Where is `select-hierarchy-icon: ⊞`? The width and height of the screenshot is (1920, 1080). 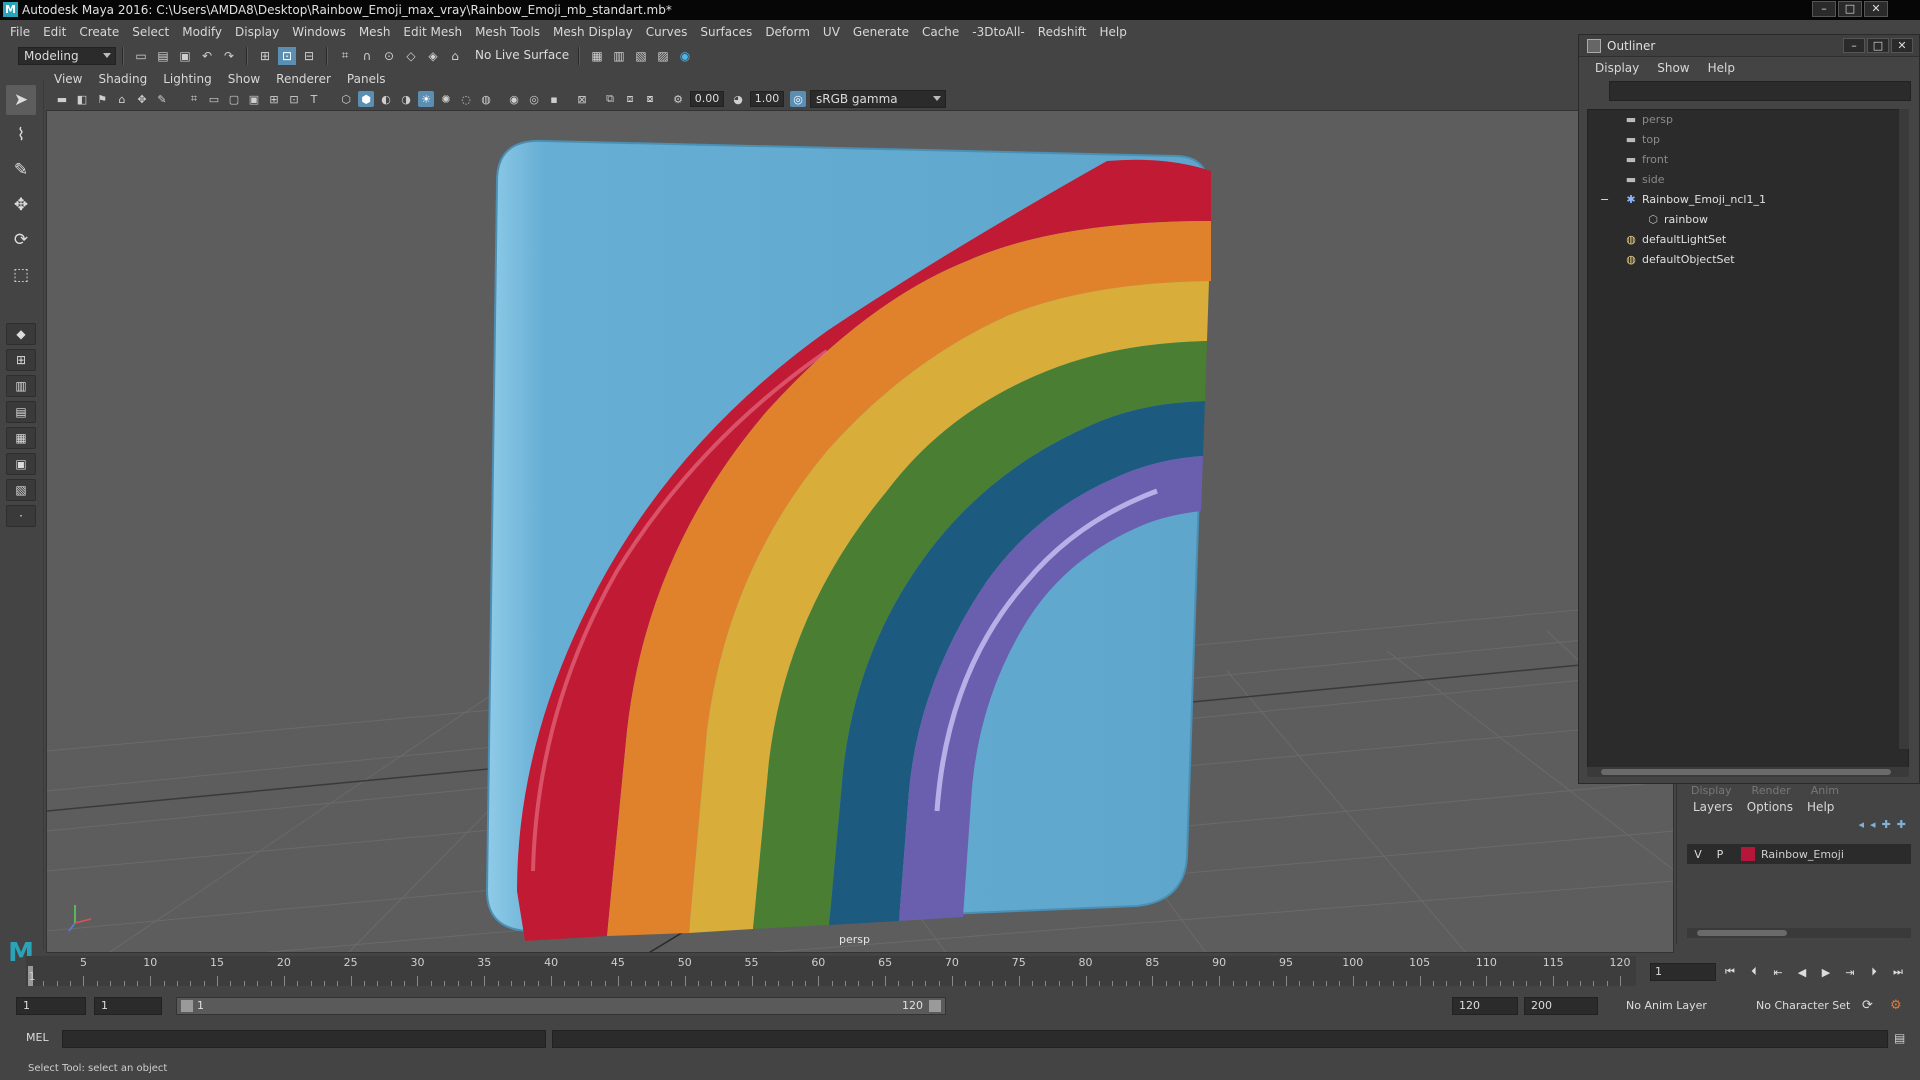
select-hierarchy-icon: ⊞ is located at coordinates (265, 56).